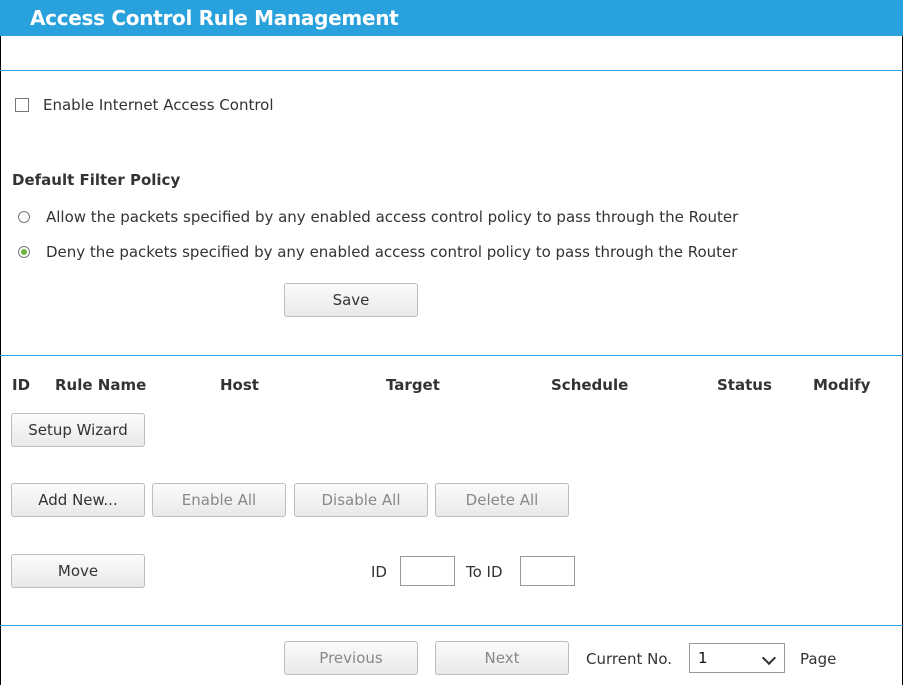 The image size is (903, 685). Describe the element at coordinates (502, 500) in the screenshot. I see `delete-all-button: Delete All` at that location.